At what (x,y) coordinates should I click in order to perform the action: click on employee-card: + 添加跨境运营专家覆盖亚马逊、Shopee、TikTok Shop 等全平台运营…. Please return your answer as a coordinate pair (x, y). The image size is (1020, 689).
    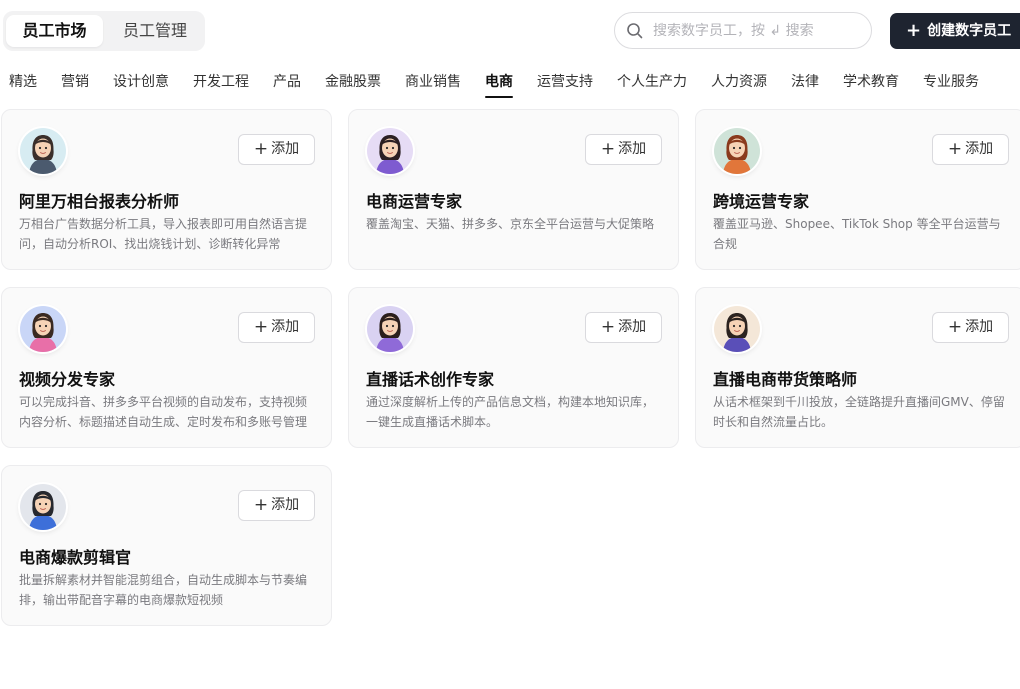
    Looking at the image, I should click on (857, 189).